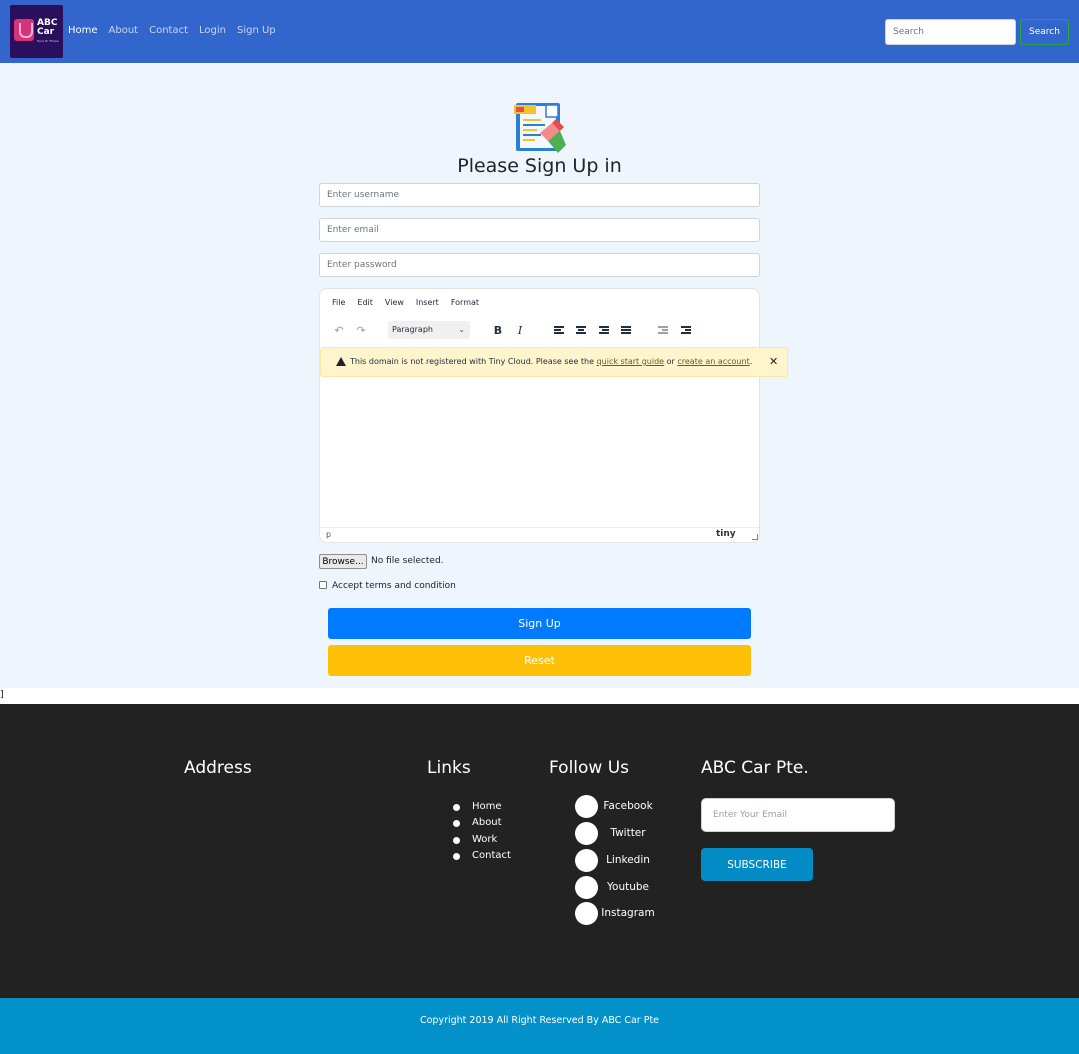 This screenshot has height=1054, width=1079. I want to click on search-button: Search, so click(1044, 32).